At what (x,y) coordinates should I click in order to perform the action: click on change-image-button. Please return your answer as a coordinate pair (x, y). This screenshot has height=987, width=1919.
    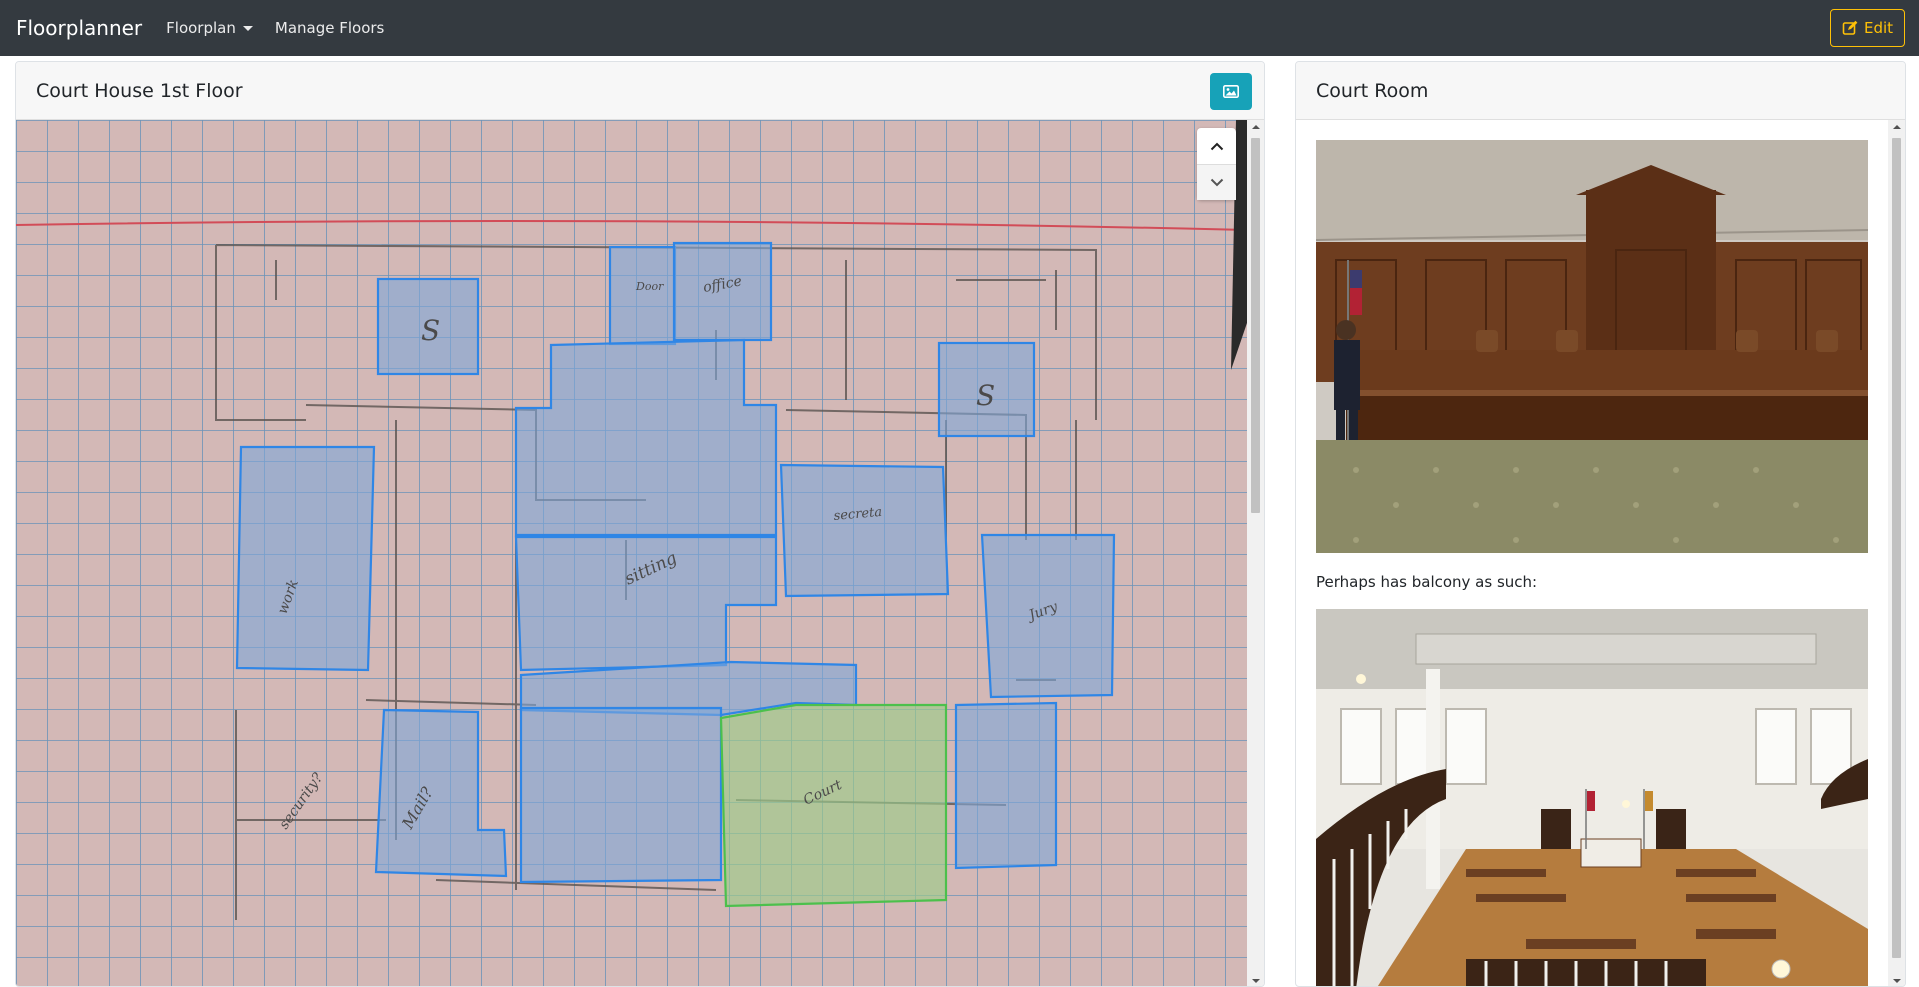
    Looking at the image, I should click on (1231, 91).